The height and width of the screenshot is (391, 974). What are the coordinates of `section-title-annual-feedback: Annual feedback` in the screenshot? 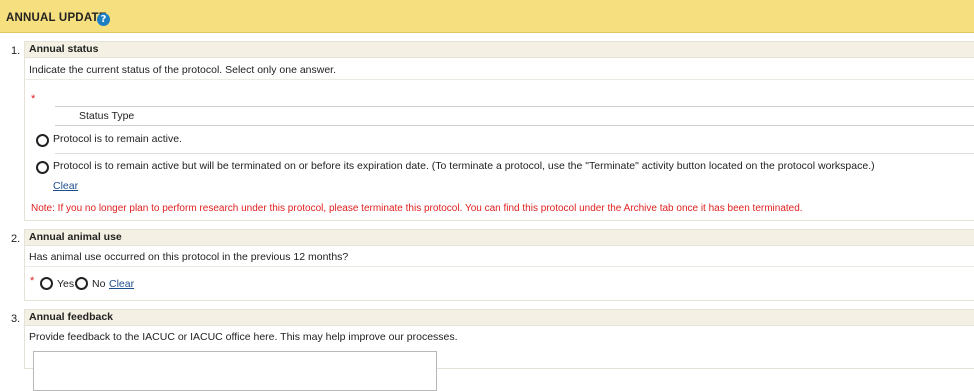 It's located at (499, 318).